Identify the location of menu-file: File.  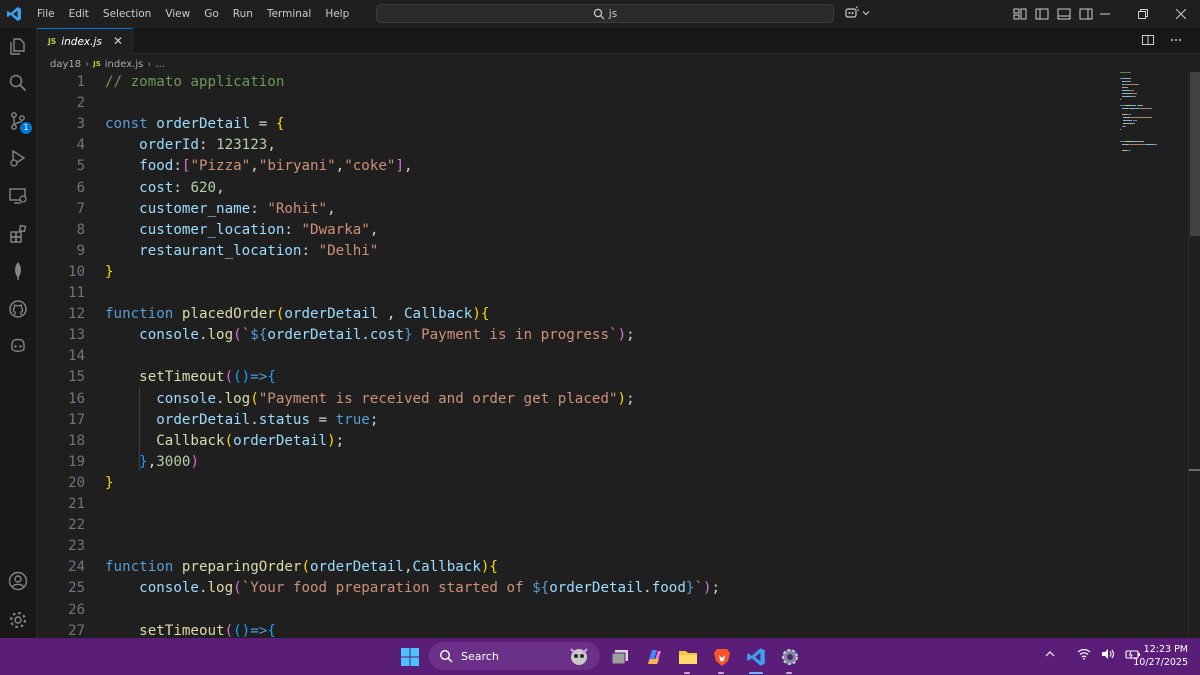
(46, 14).